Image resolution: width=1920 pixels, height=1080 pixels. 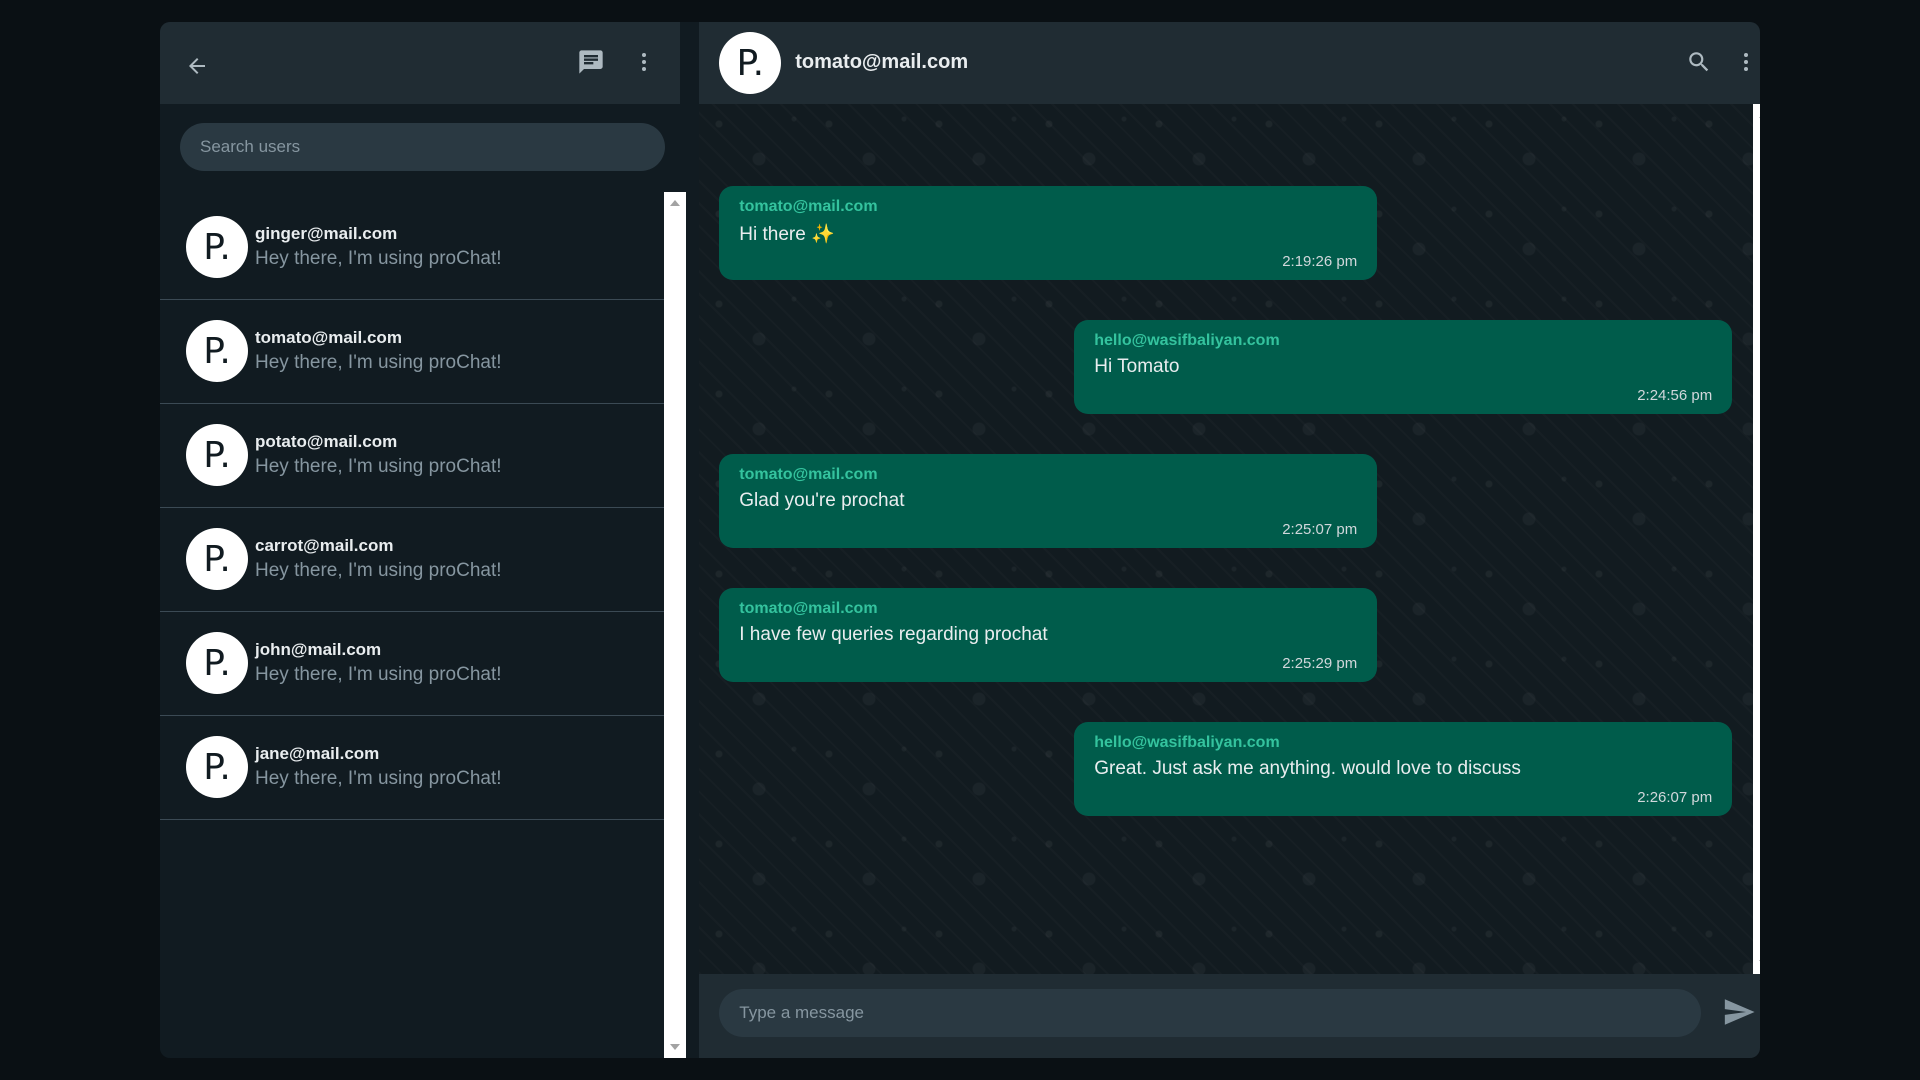 I want to click on search-users-input, so click(x=422, y=147).